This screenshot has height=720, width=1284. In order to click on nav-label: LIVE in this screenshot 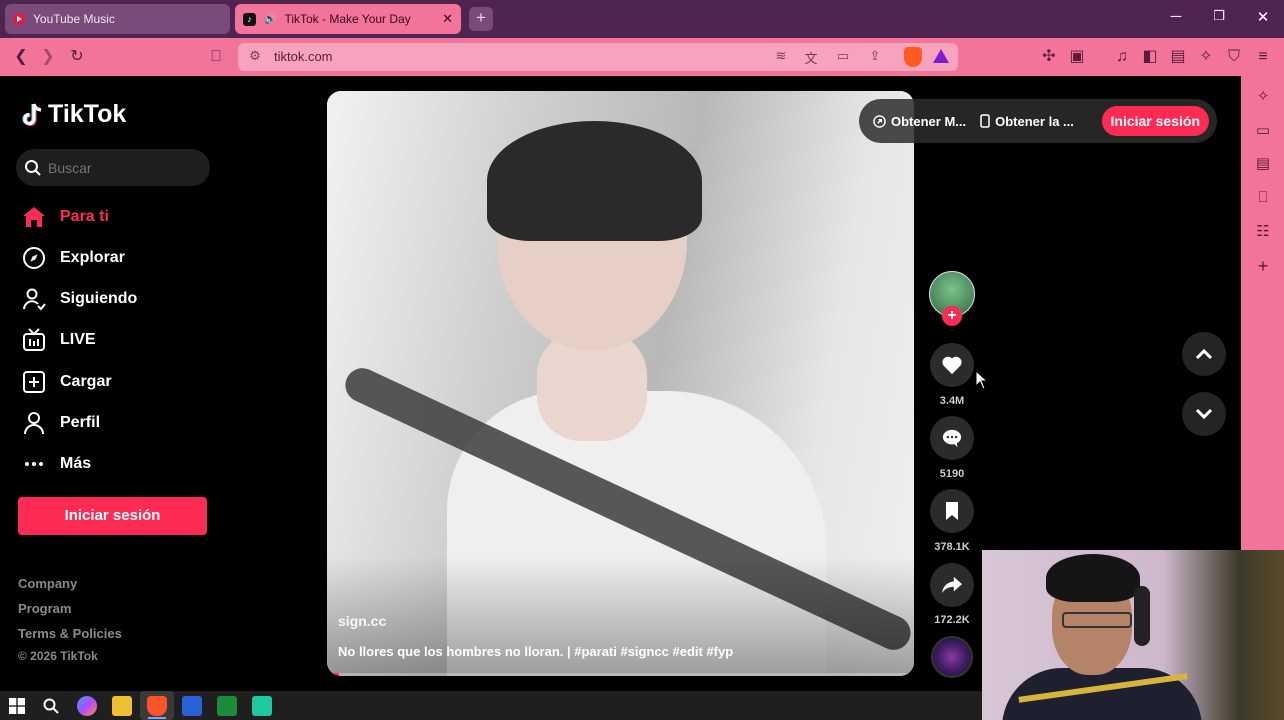, I will do `click(78, 339)`.